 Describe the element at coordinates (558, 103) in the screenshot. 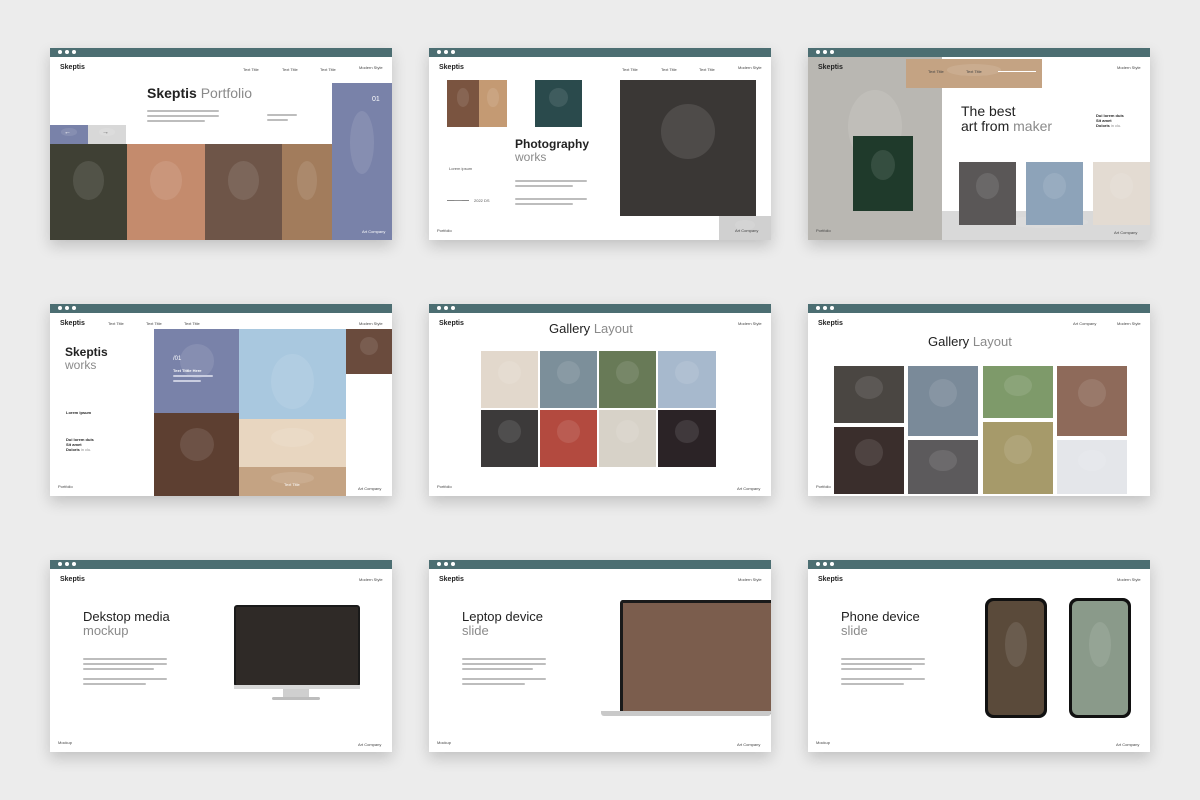

I see `photo-woman-flowers` at that location.